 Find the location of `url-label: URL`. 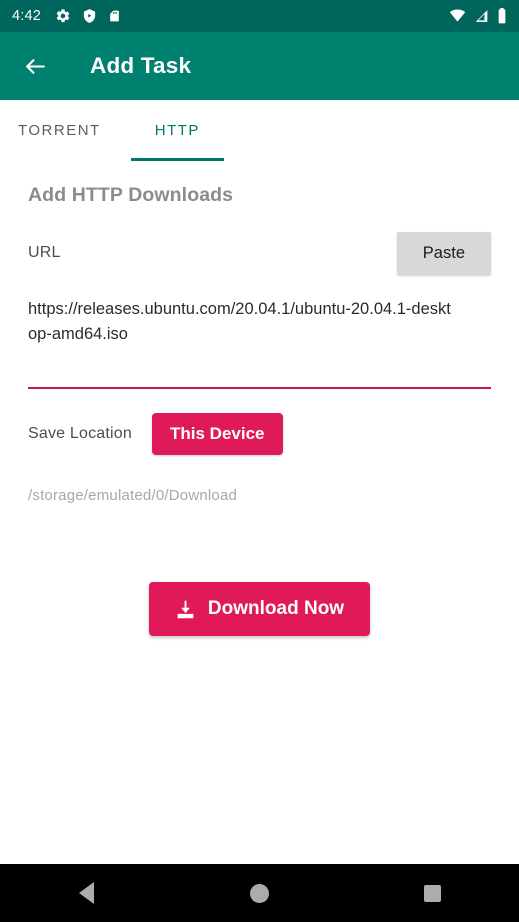

url-label: URL is located at coordinates (44, 252).